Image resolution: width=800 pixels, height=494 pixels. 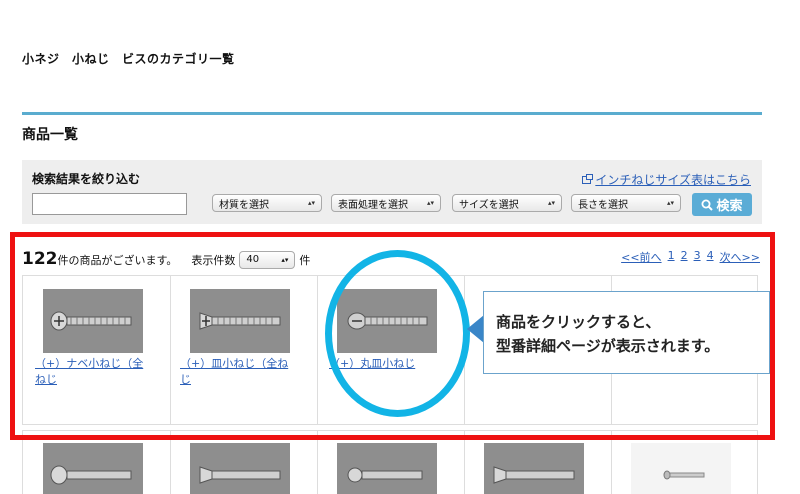 What do you see at coordinates (475, 329) in the screenshot?
I see `callout-pointer` at bounding box center [475, 329].